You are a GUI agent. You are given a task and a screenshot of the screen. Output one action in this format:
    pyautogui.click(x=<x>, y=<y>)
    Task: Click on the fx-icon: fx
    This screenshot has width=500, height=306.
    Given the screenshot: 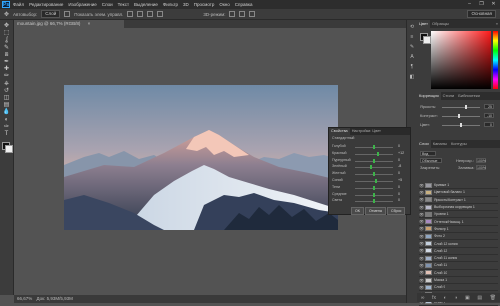 What is the action you would take?
    pyautogui.click(x=434, y=298)
    